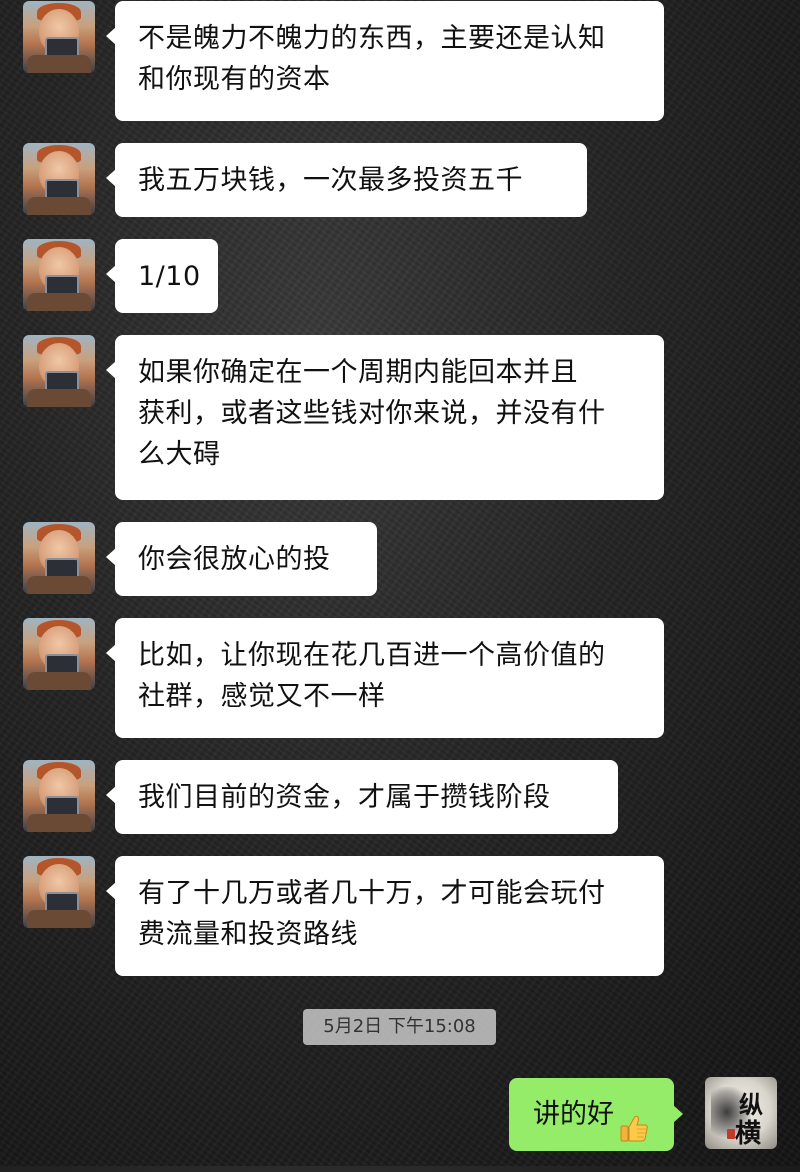  I want to click on message-bubble: 比如，让你现在花几百进一个高价值的 社群，感觉又不一样, so click(385, 678).